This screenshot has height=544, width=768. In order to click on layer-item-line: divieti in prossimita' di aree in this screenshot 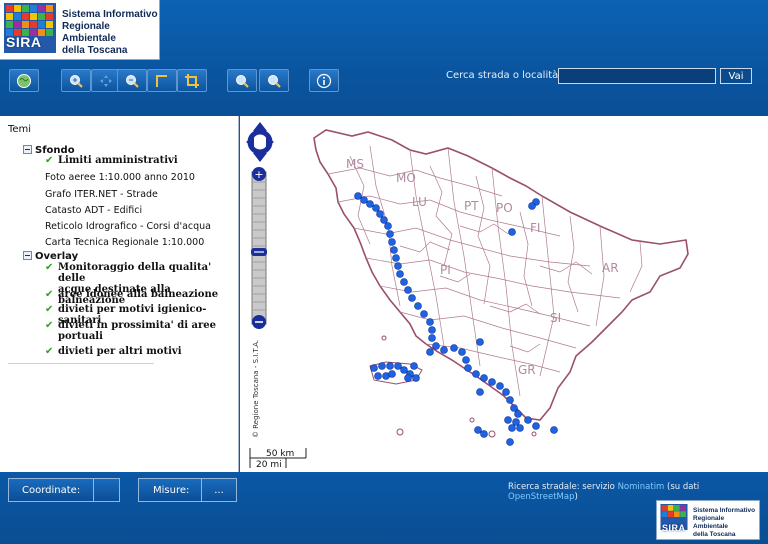, I will do `click(137, 325)`.